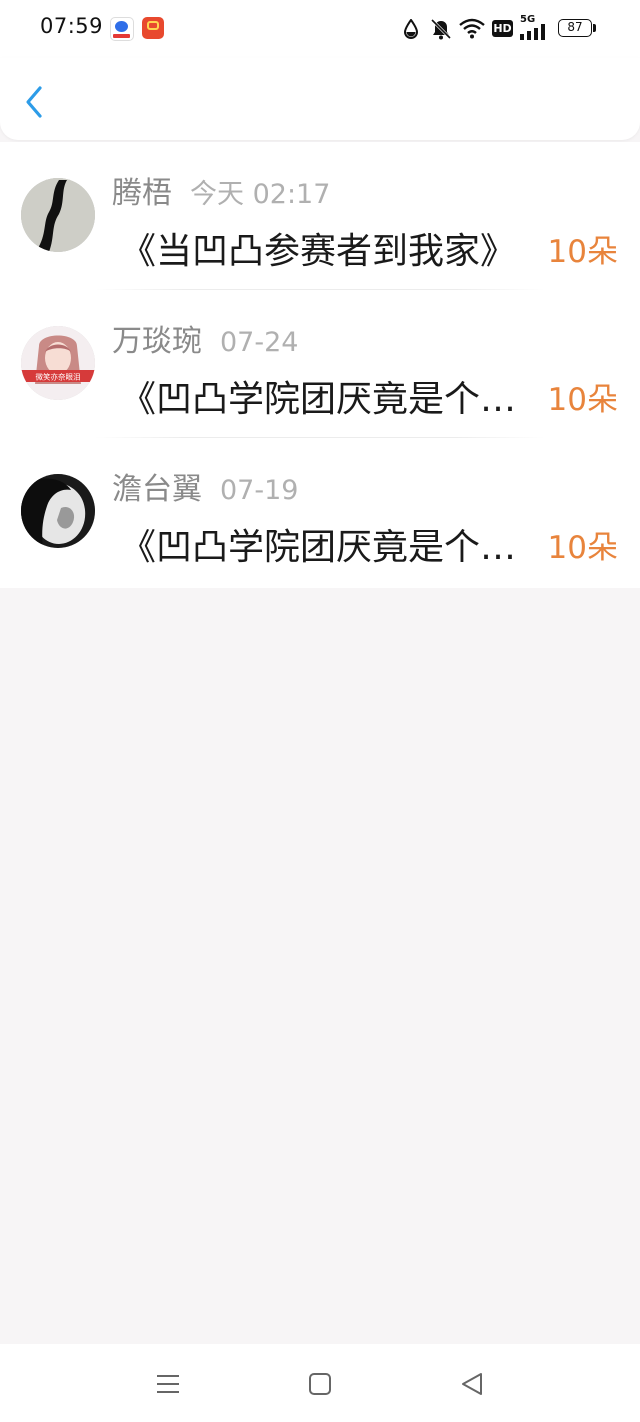 This screenshot has height=1422, width=640. Describe the element at coordinates (157, 489) in the screenshot. I see `sender-name-text: 澹台翼` at that location.